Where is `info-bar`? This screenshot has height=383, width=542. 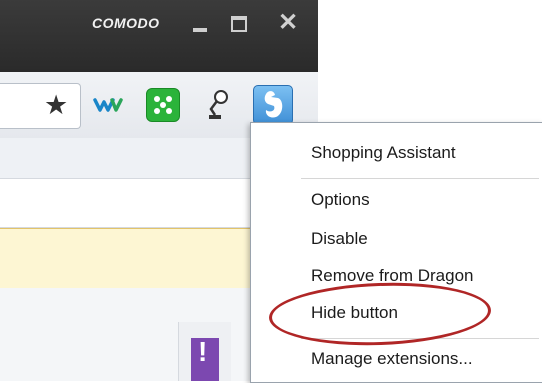 info-bar is located at coordinates (125, 258).